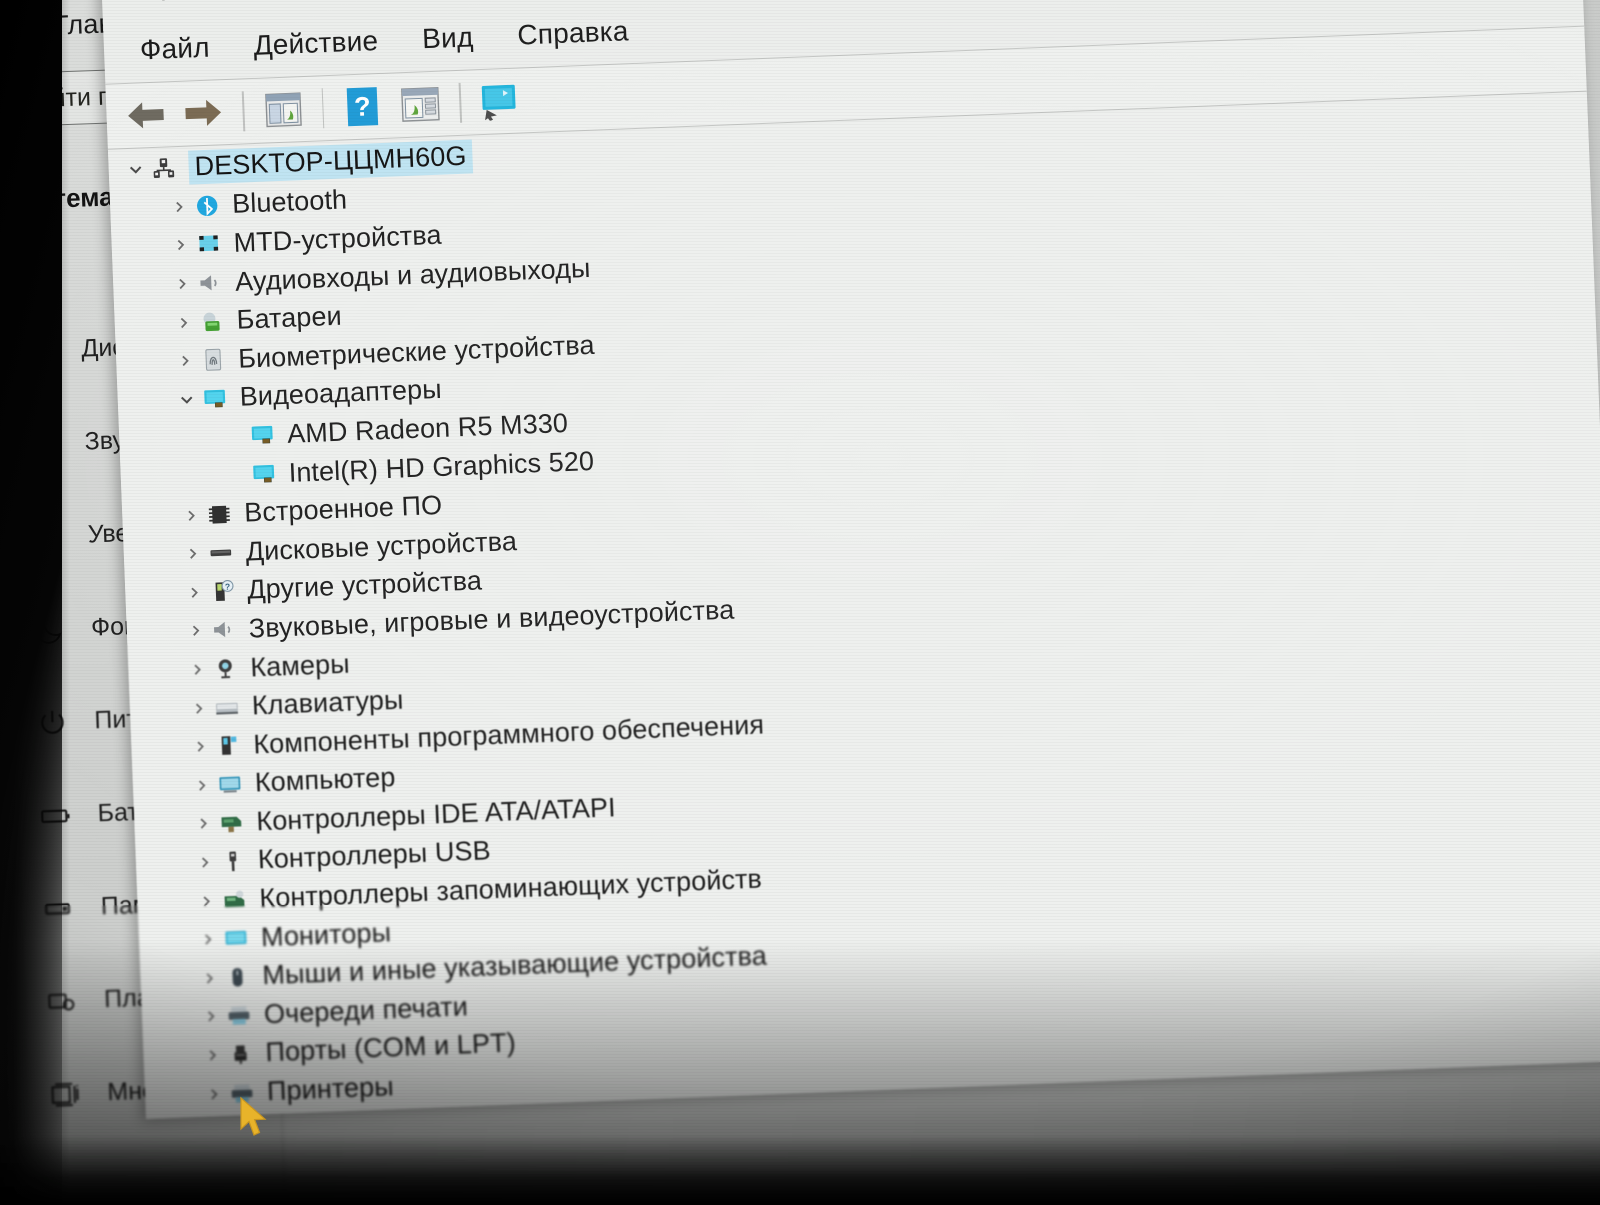 The height and width of the screenshot is (1205, 1600). What do you see at coordinates (326, 934) in the screenshot?
I see `tree-row-label: Мониторы` at bounding box center [326, 934].